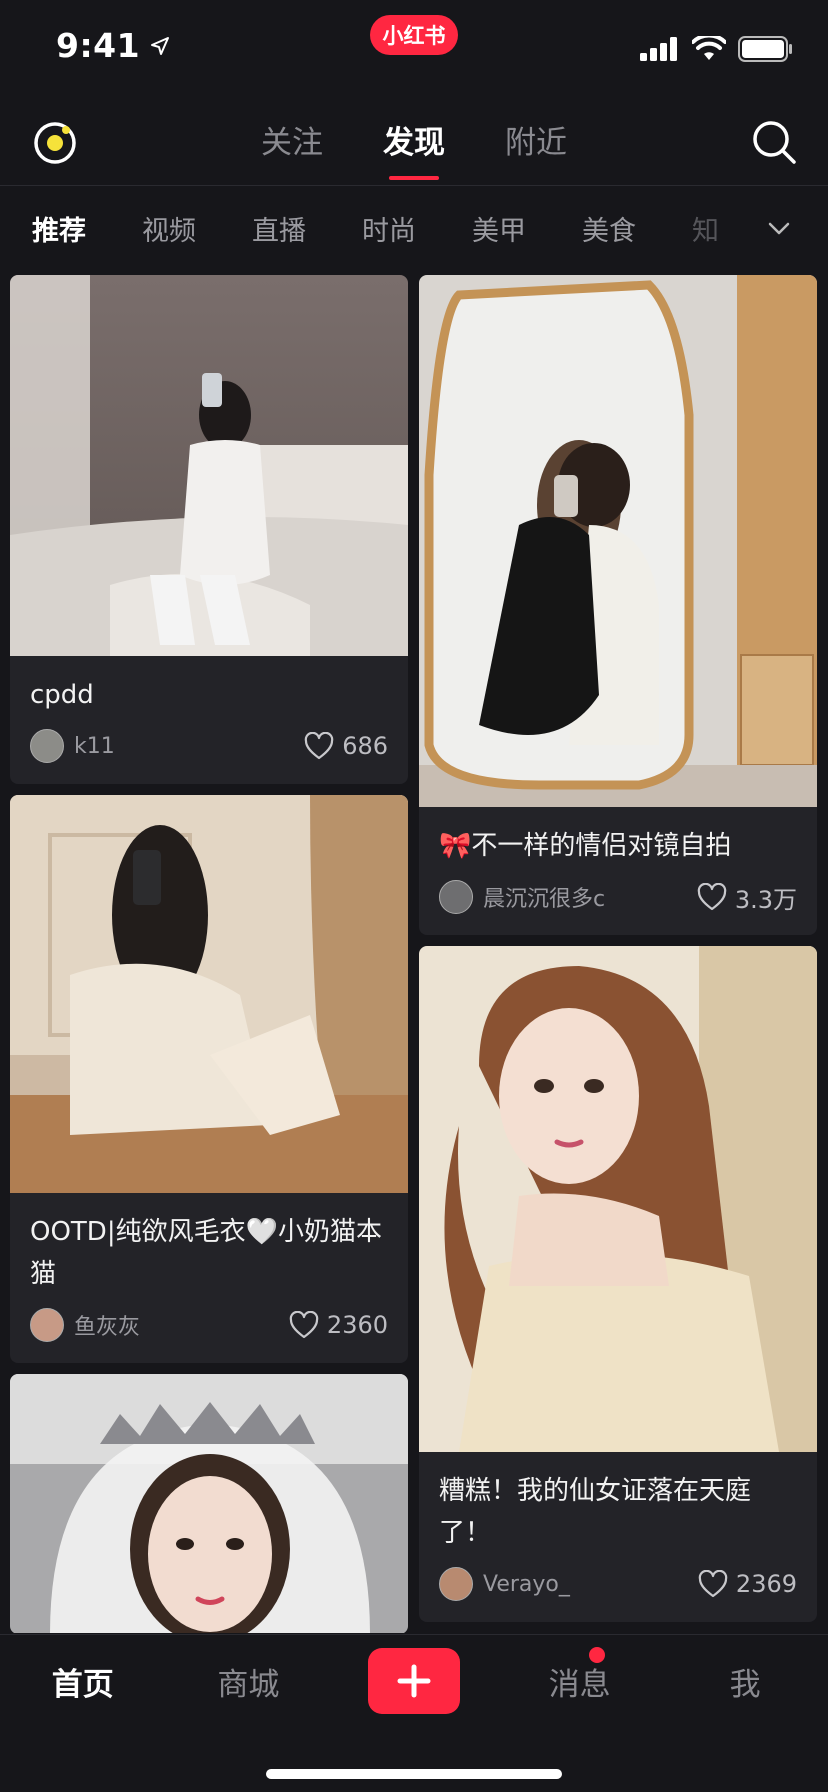 The height and width of the screenshot is (1792, 828). Describe the element at coordinates (206, 1253) in the screenshot. I see `note-title: OOTD|纯欲风毛衣🤍小奶猫本猫` at that location.